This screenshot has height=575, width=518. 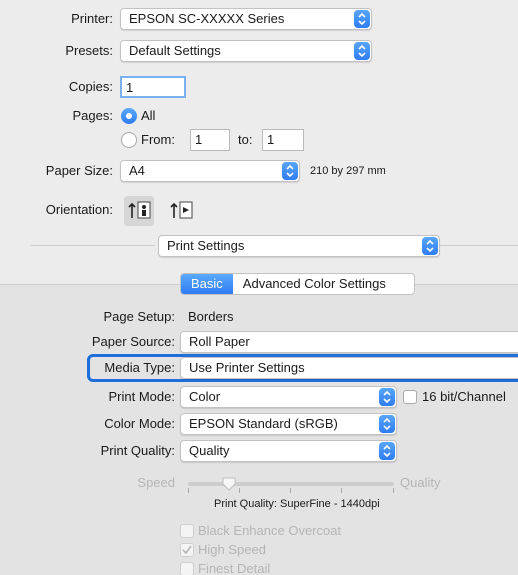 I want to click on portrait-button, so click(x=139, y=211).